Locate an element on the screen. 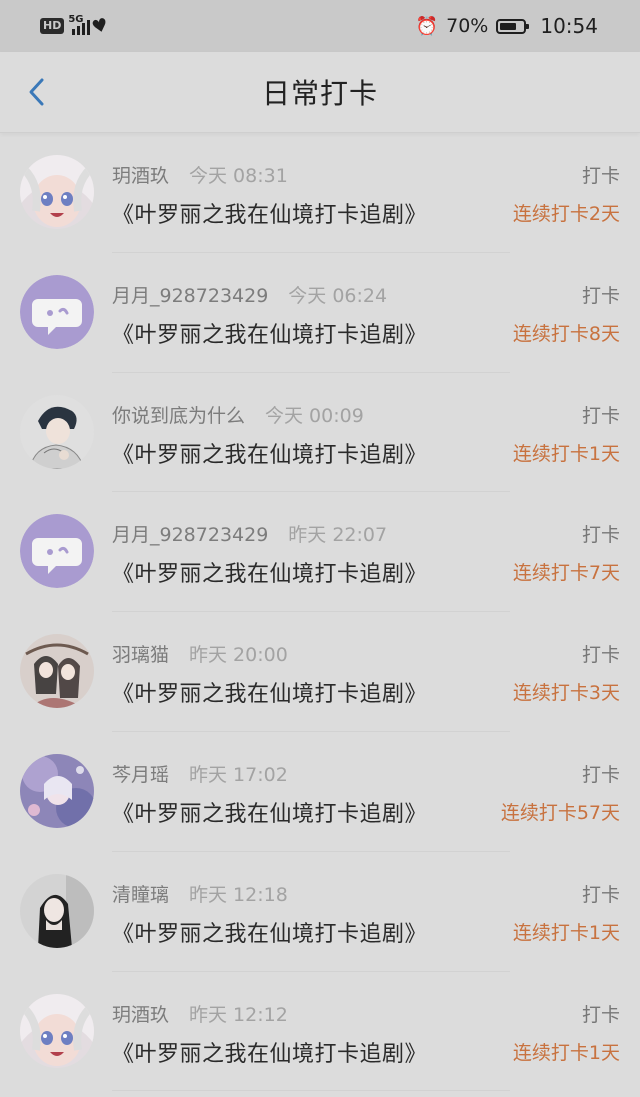 This screenshot has height=1097, width=640. checkin-meta: 玥酒玖 今天 08:31 is located at coordinates (200, 174).